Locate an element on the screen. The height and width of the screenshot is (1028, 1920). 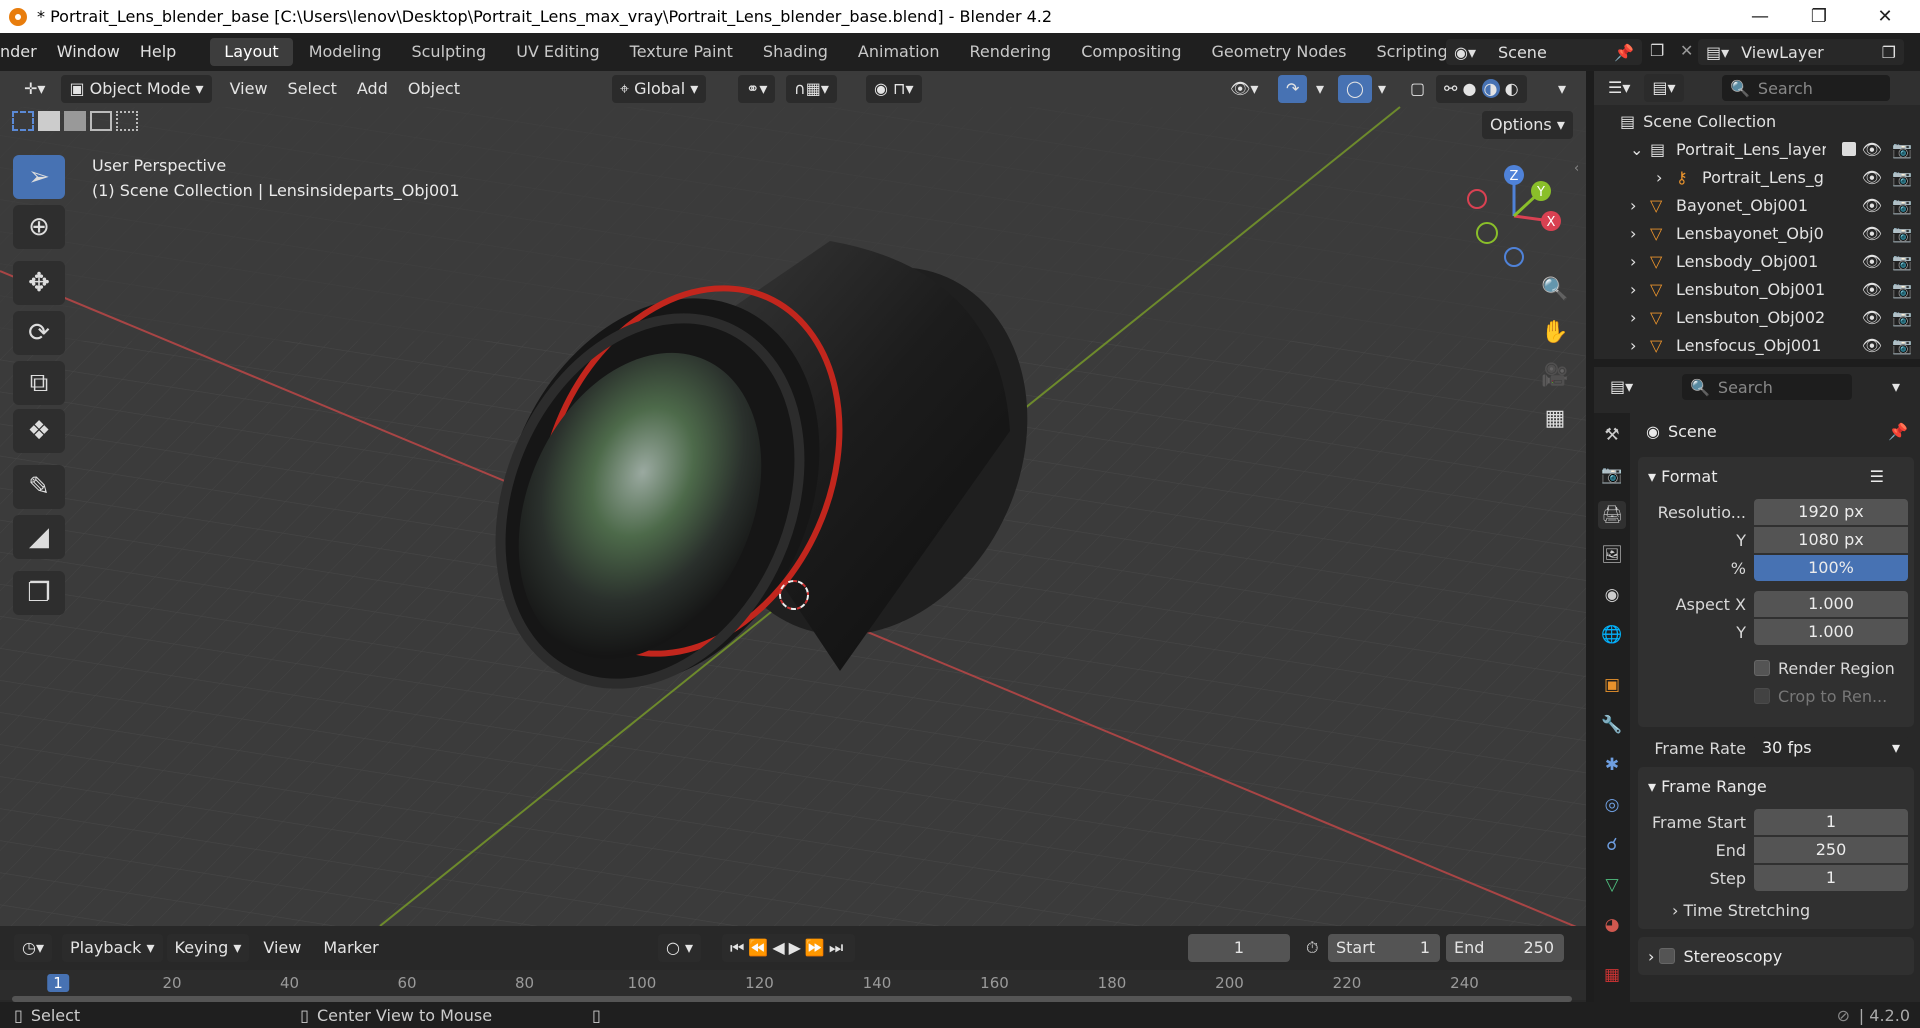
render-region-check-icon is located at coordinates (1762, 668).